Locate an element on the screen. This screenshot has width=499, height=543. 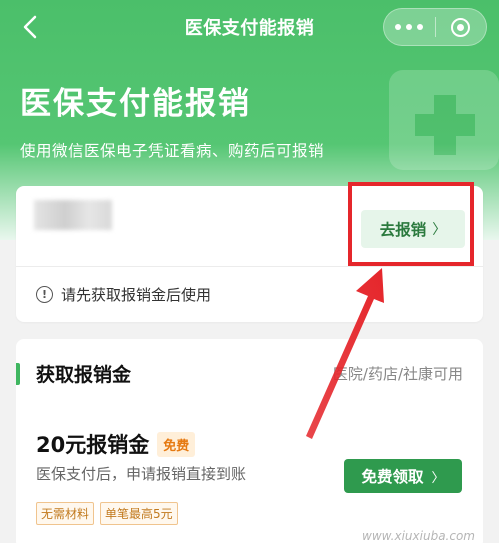
chip-no-materials: 无需材料 is located at coordinates (65, 513).